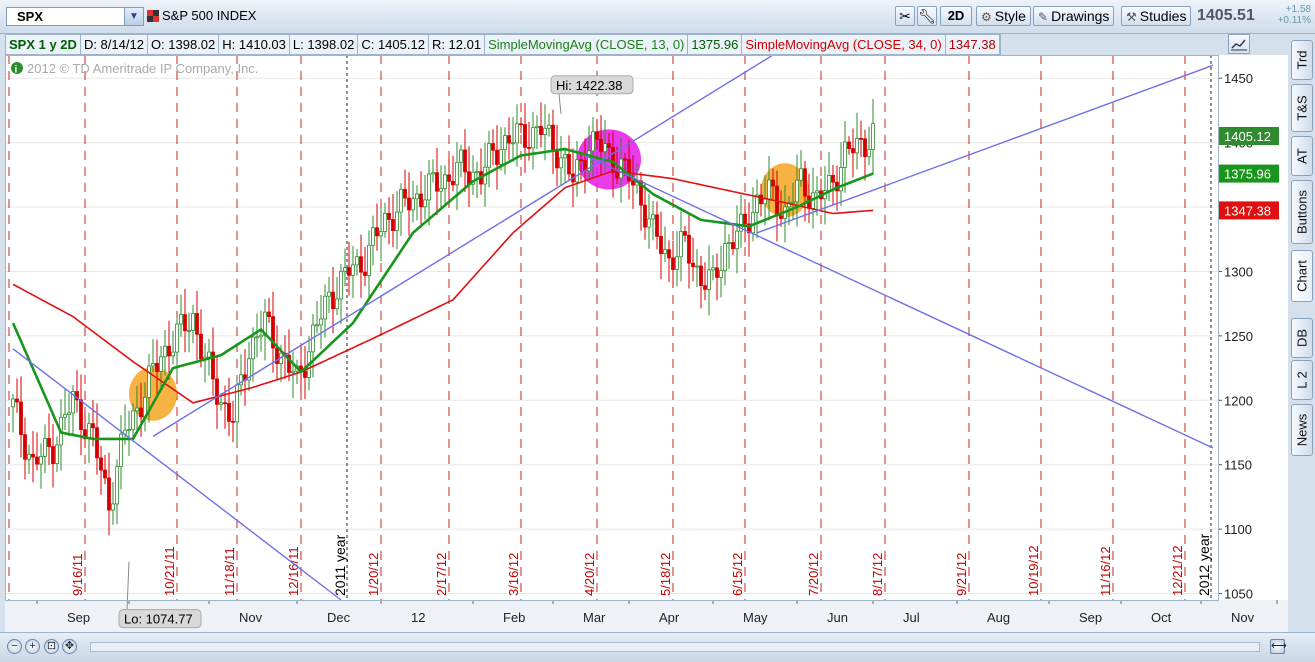 The image size is (1315, 662). What do you see at coordinates (153, 16) in the screenshot?
I see `symbol-group-icon` at bounding box center [153, 16].